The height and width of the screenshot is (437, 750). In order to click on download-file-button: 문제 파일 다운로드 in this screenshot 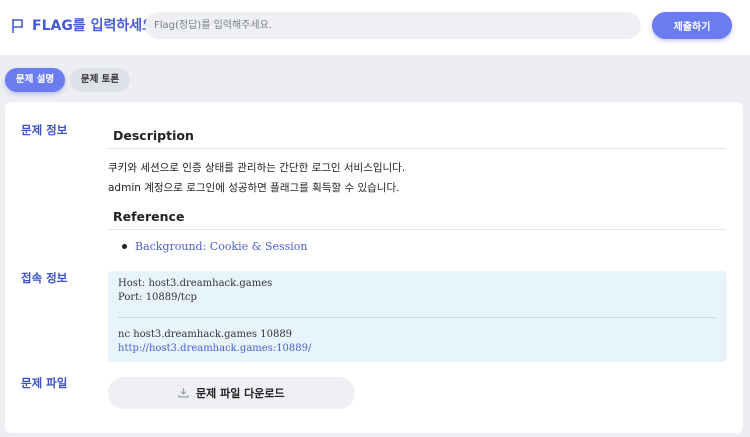, I will do `click(231, 393)`.